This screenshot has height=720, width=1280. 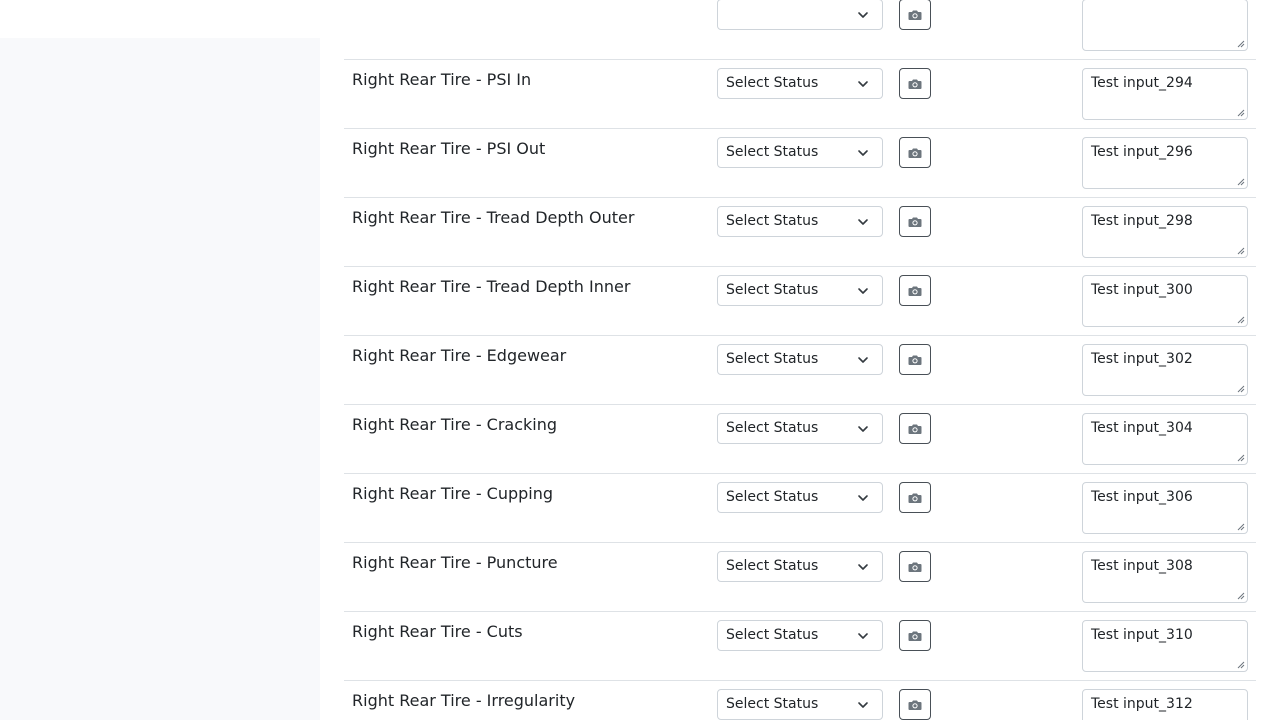 I want to click on inspection-row, so click(x=800, y=30).